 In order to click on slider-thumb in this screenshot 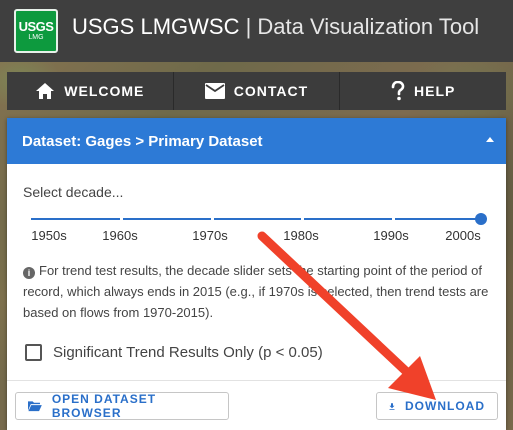, I will do `click(481, 219)`.